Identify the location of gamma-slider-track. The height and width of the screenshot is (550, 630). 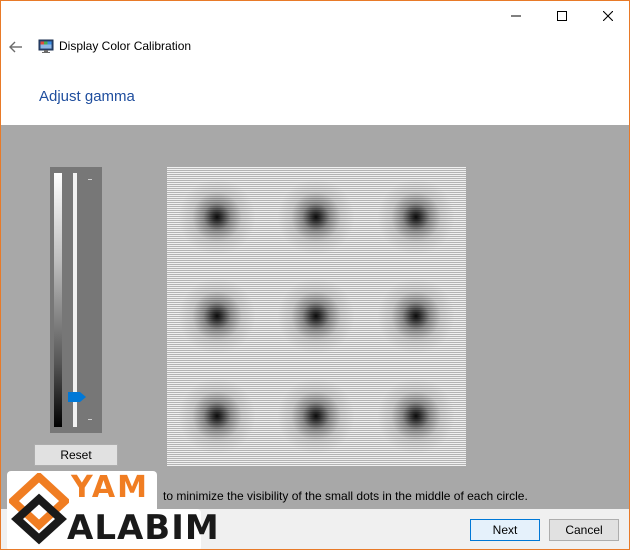
(75, 300).